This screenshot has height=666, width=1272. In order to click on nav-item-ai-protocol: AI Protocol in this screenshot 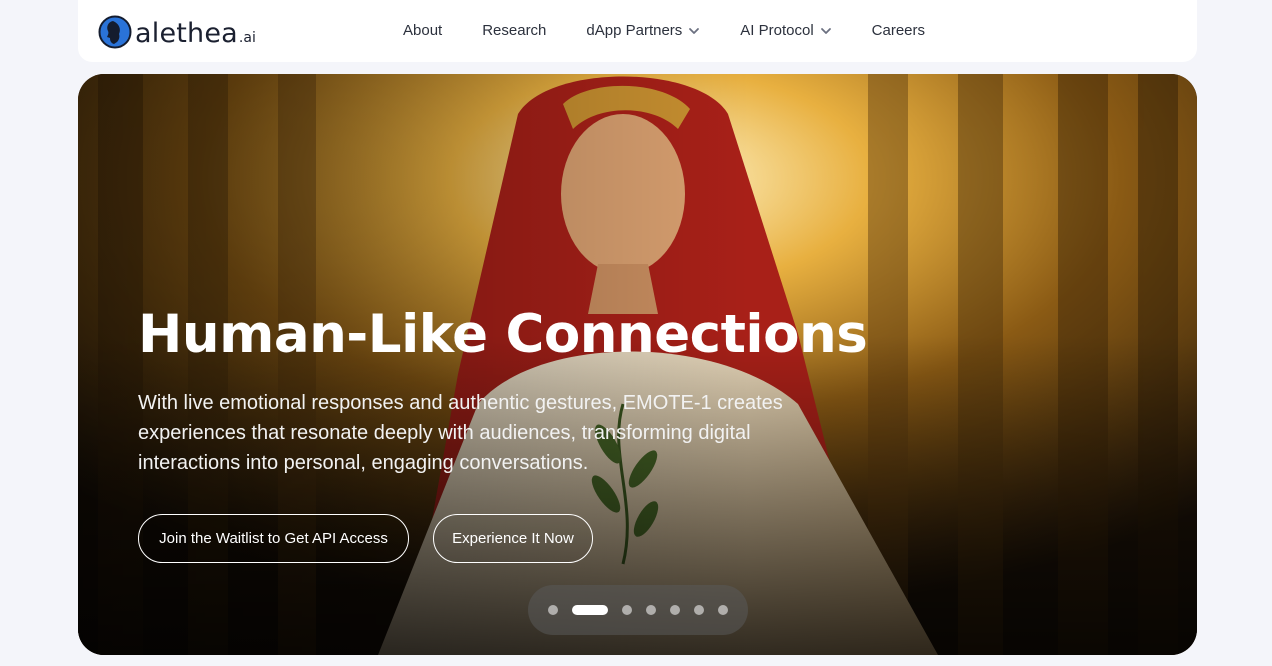, I will do `click(785, 30)`.